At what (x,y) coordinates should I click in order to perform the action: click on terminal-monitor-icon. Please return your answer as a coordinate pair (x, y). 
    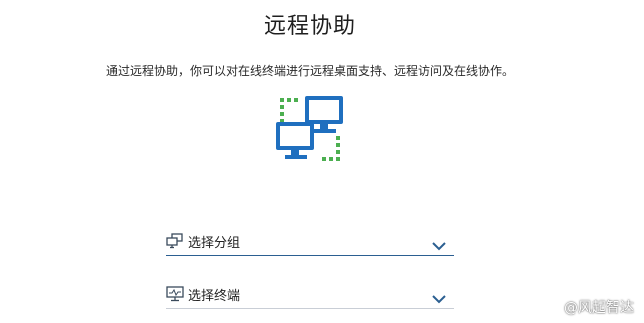
    Looking at the image, I should click on (175, 294).